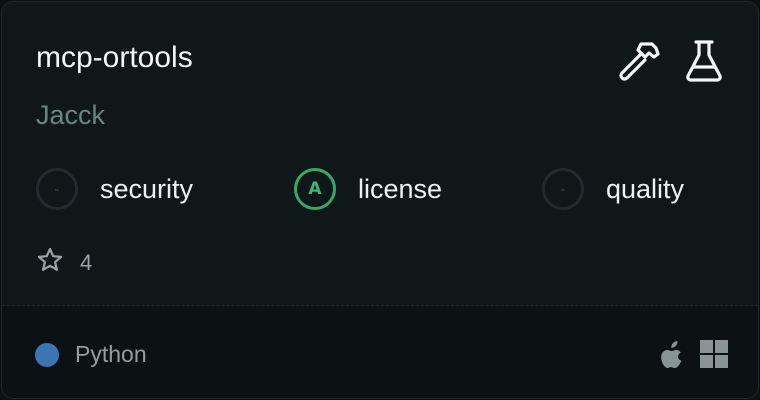 The width and height of the screenshot is (760, 400). What do you see at coordinates (147, 188) in the screenshot?
I see `security-label: security` at bounding box center [147, 188].